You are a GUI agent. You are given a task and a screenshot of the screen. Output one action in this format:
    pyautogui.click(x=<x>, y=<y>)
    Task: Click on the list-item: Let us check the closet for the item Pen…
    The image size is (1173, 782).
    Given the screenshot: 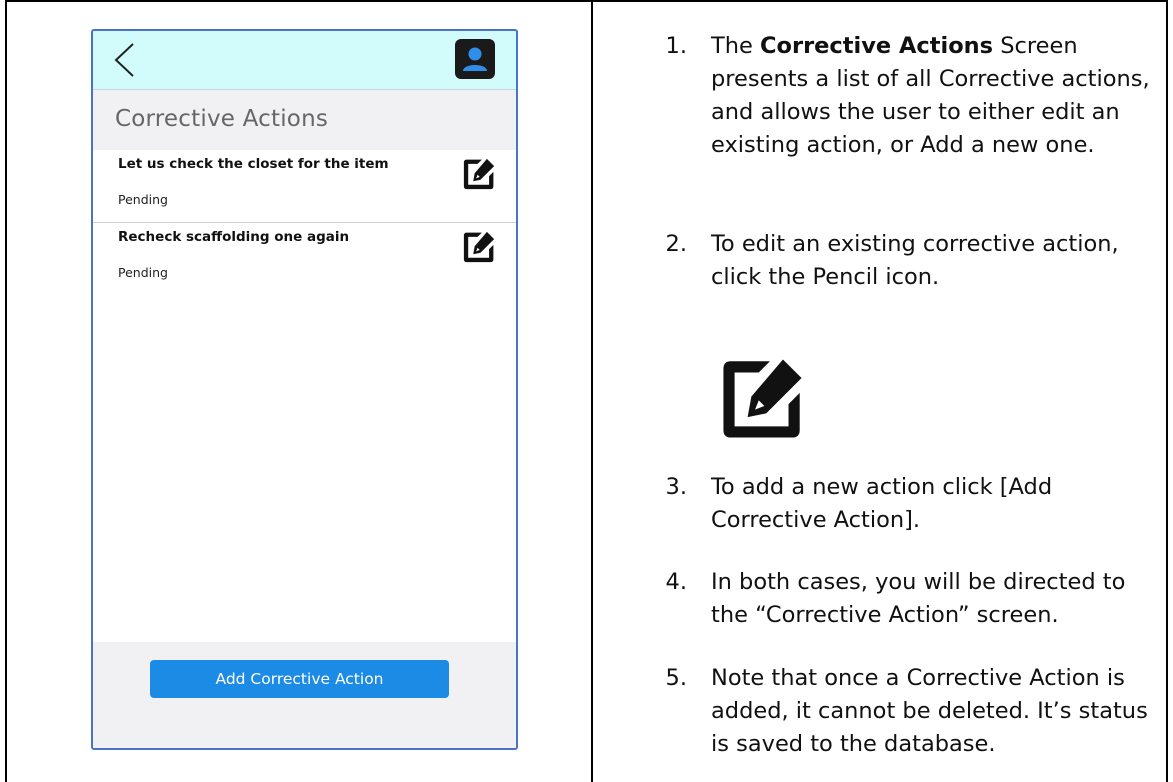 What is the action you would take?
    pyautogui.click(x=304, y=186)
    